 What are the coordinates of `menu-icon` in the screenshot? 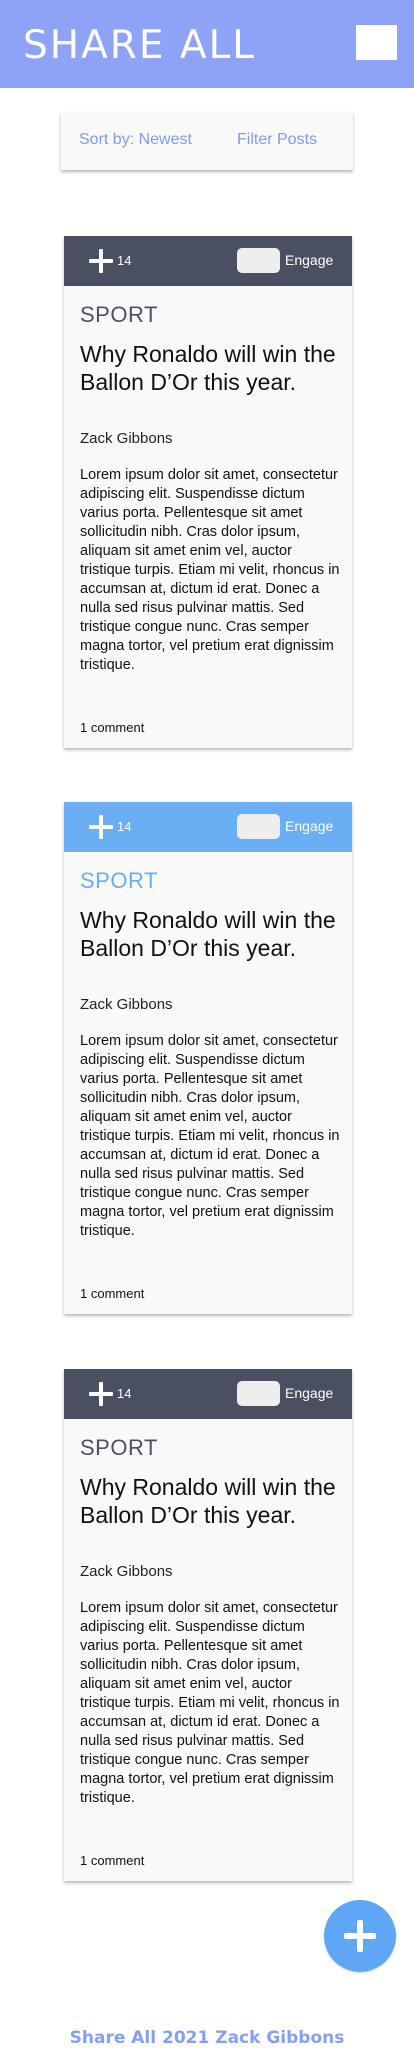 It's located at (376, 42).